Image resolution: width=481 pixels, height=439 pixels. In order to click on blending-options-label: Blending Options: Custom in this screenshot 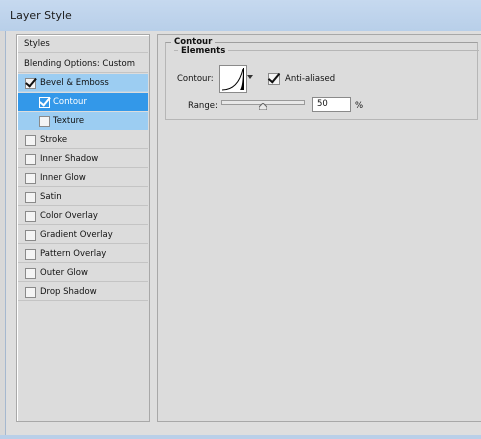, I will do `click(79, 64)`.